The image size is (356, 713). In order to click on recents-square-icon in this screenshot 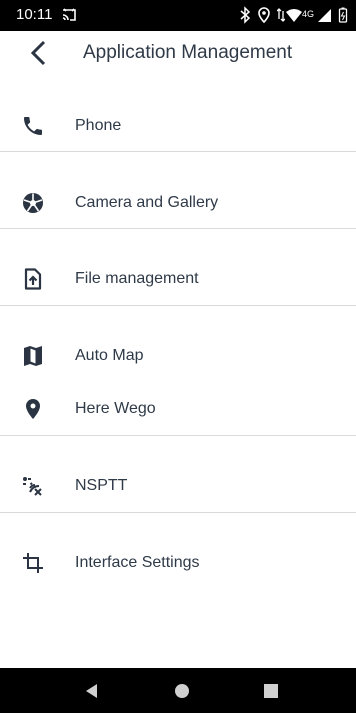, I will do `click(271, 691)`.